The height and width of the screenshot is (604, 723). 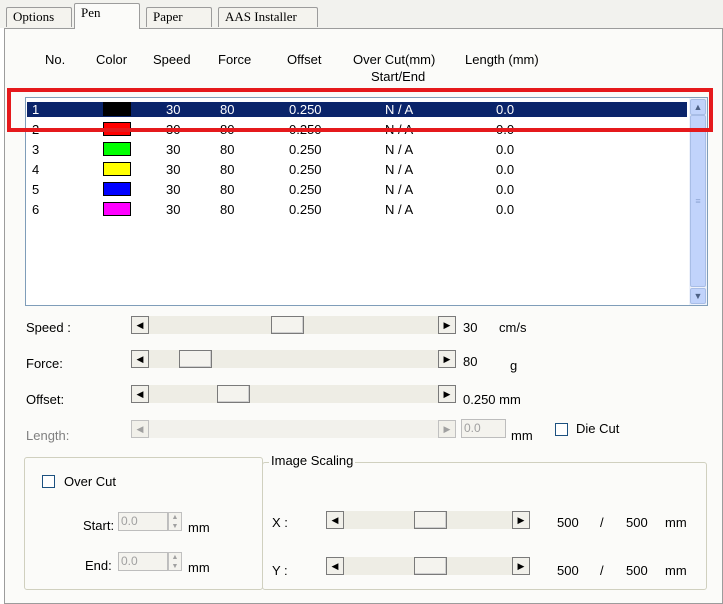 I want to click on offset-right-arrow-icon: ▶, so click(x=447, y=394).